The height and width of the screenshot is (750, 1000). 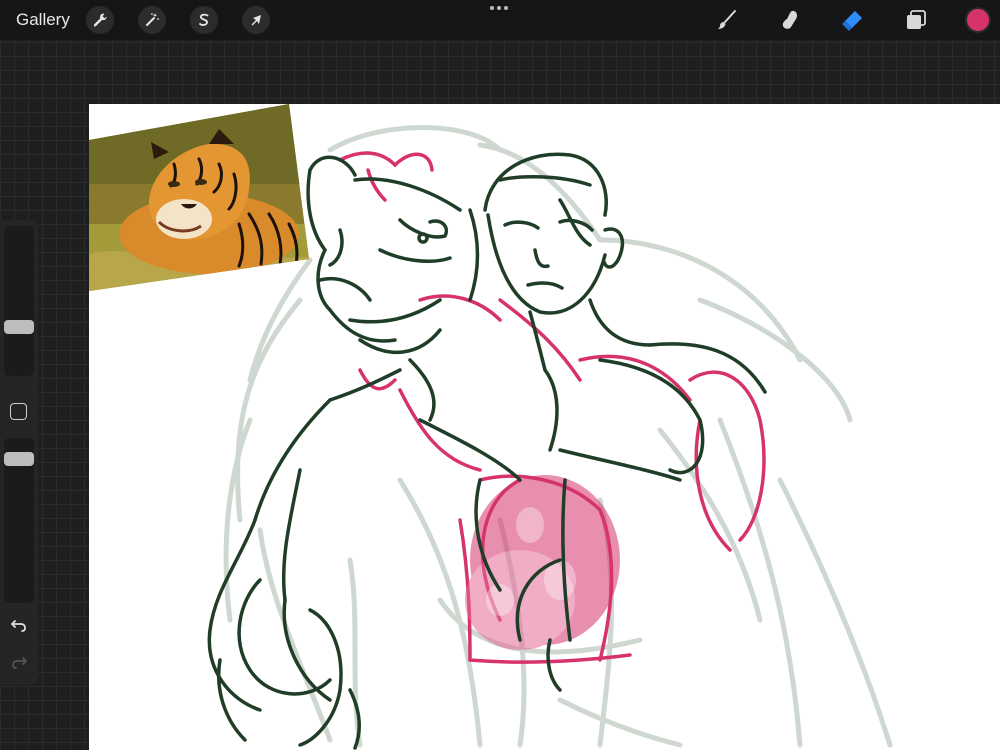 What do you see at coordinates (19, 662) in the screenshot?
I see `redo-arrow-icon` at bounding box center [19, 662].